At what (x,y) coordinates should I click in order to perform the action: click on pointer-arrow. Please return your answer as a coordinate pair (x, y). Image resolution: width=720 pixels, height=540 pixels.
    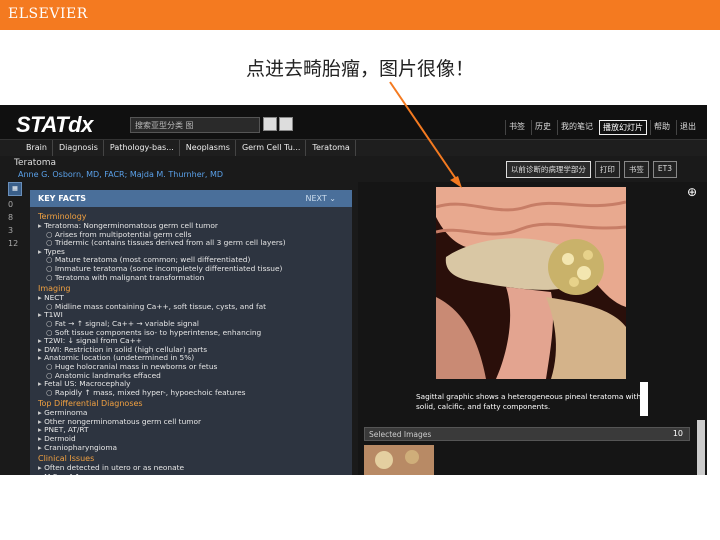
    Looking at the image, I should click on (425, 134).